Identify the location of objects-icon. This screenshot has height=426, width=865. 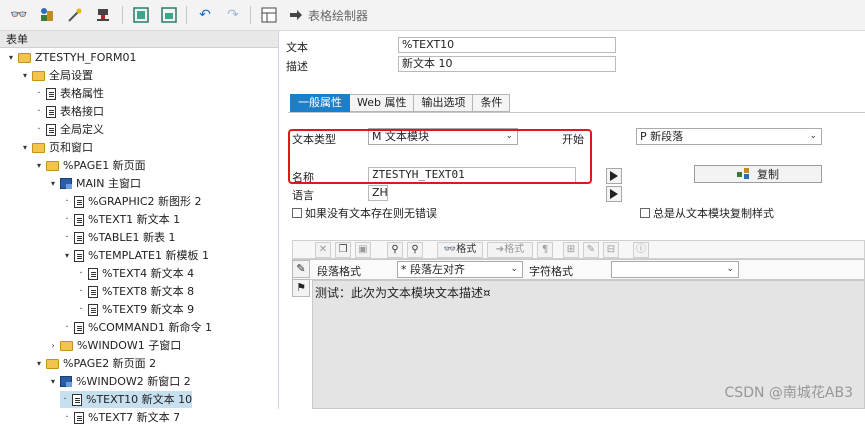
(47, 15).